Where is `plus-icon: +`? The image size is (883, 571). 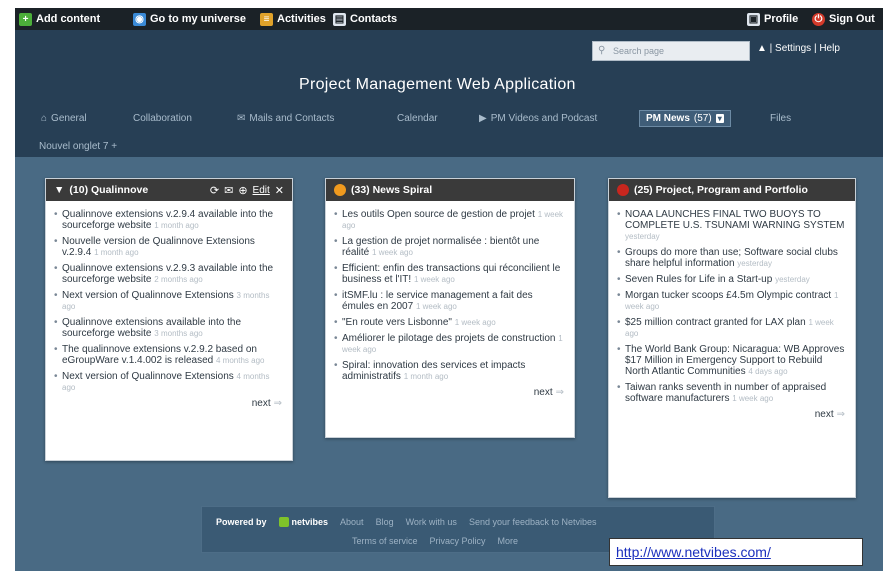 plus-icon: + is located at coordinates (25, 19).